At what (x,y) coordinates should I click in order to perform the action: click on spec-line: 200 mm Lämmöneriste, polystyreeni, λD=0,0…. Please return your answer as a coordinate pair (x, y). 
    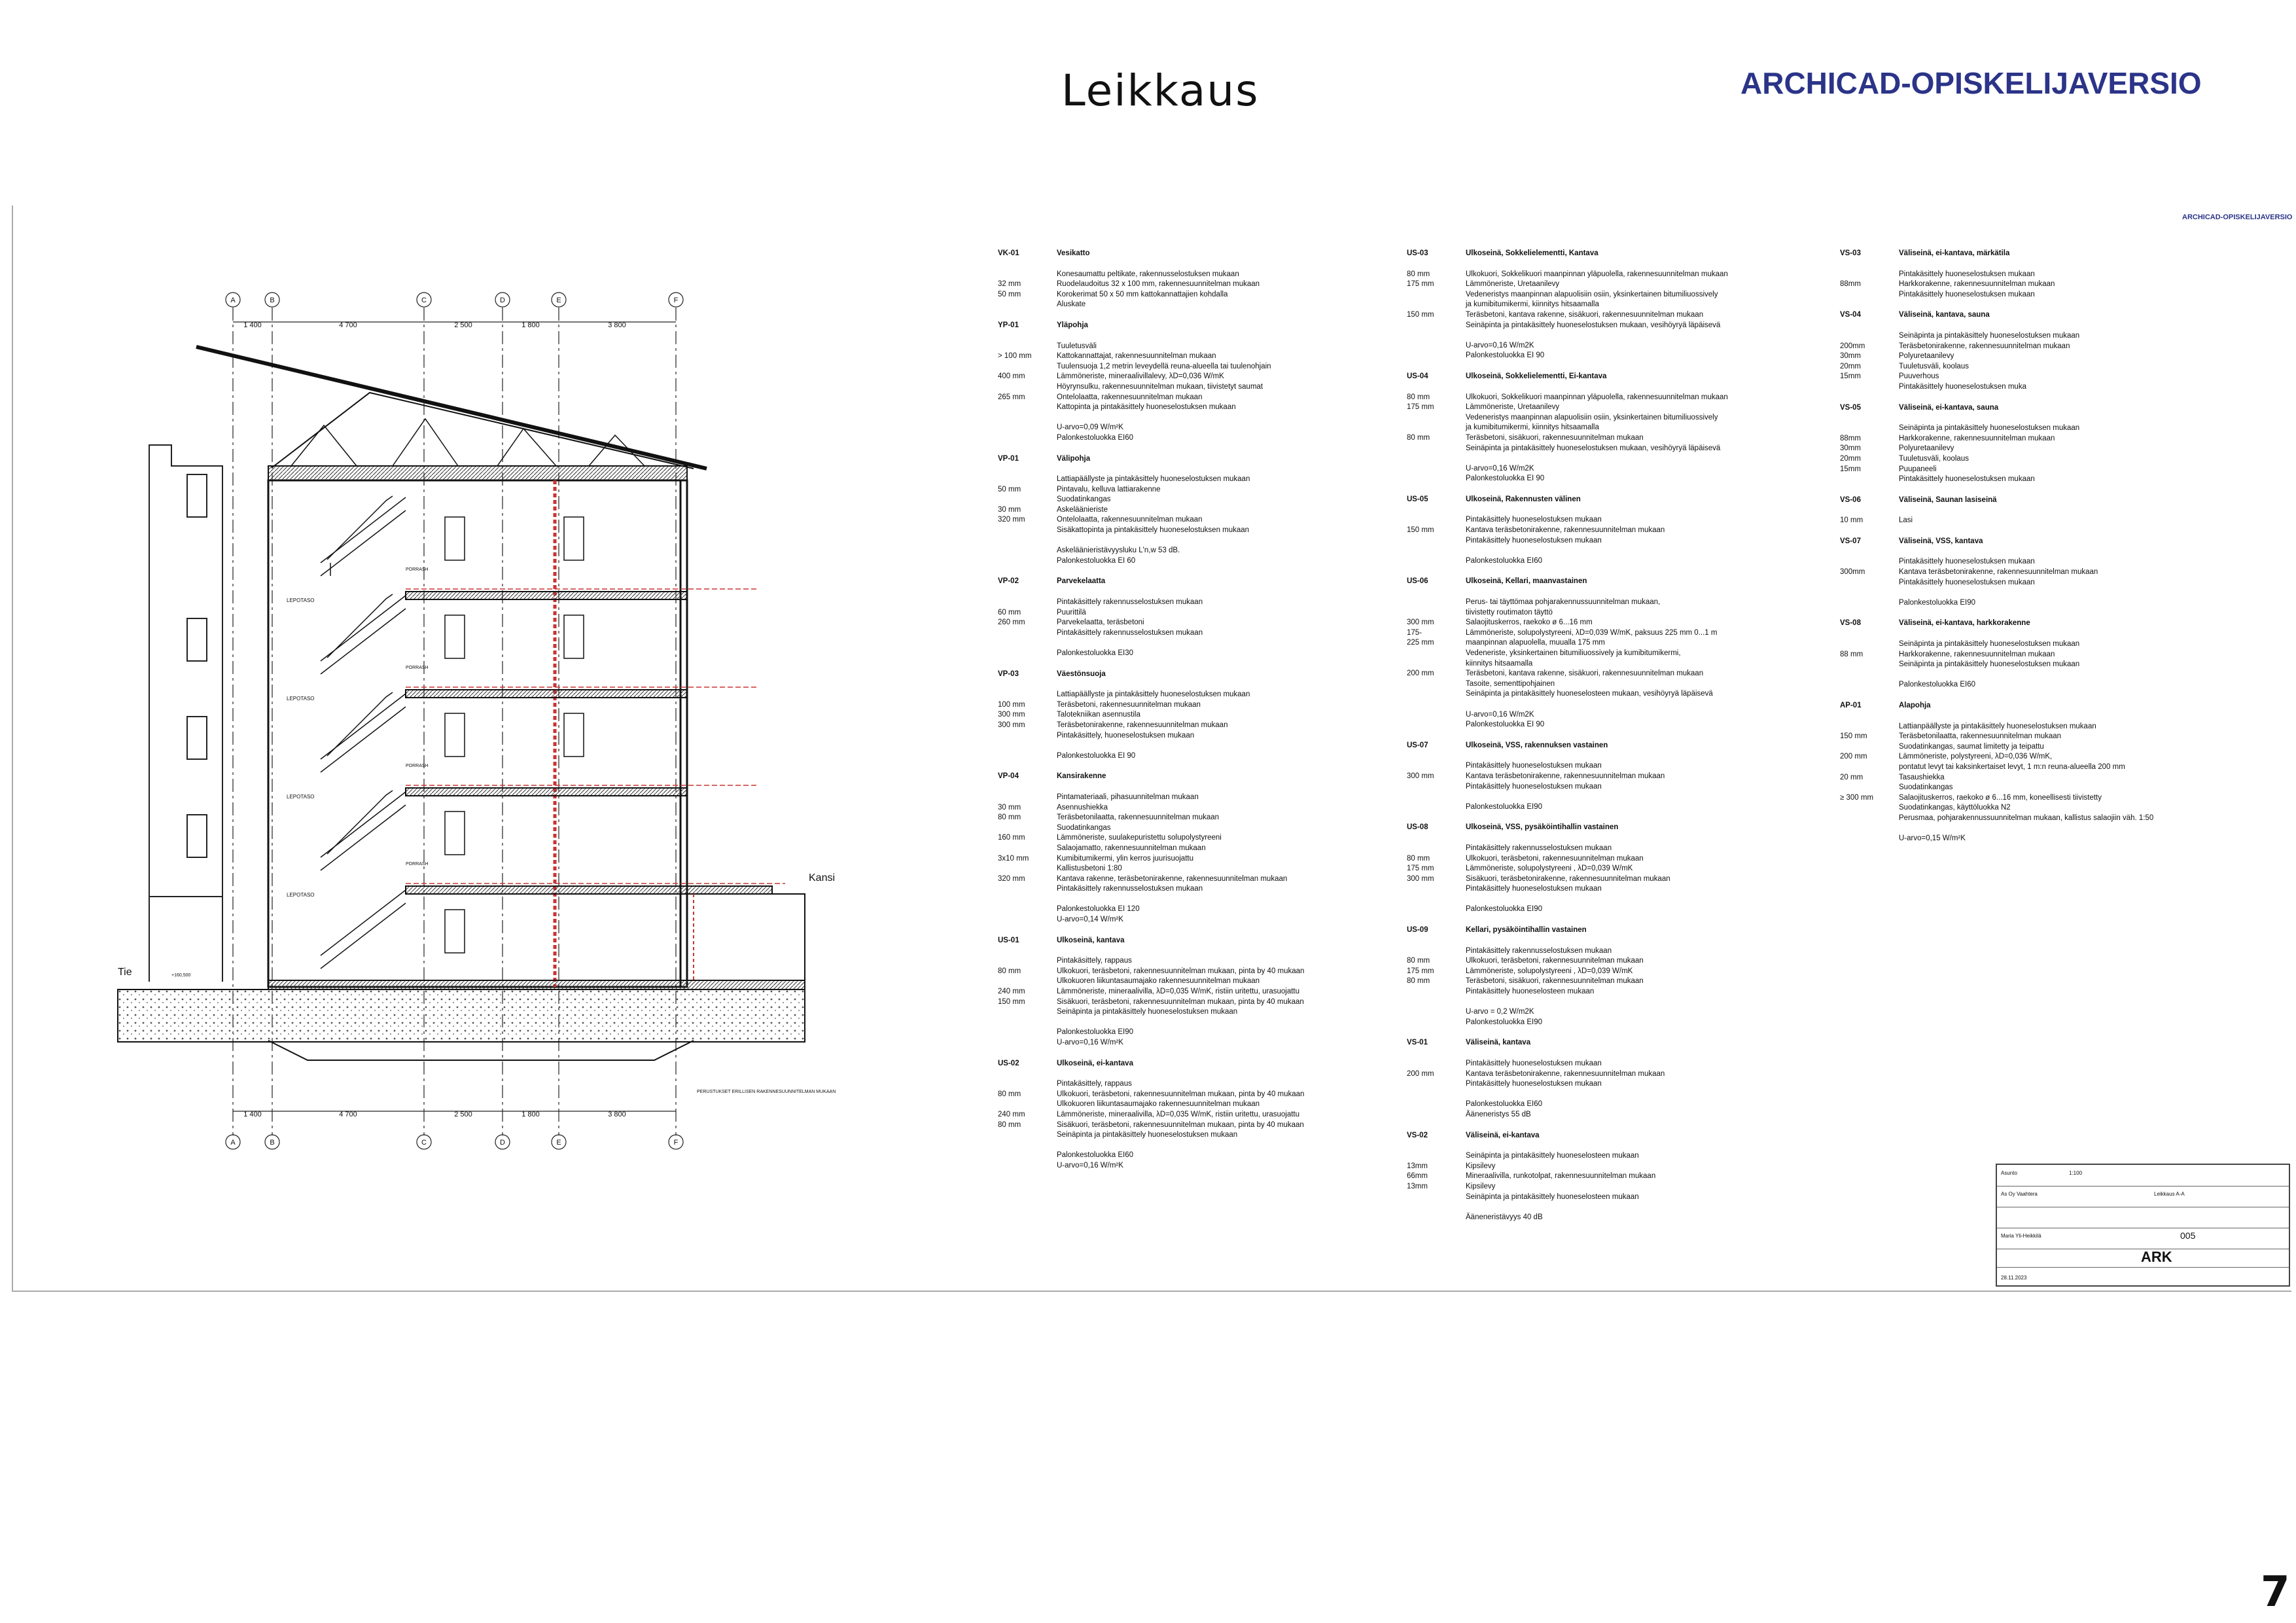
    Looking at the image, I should click on (1997, 757).